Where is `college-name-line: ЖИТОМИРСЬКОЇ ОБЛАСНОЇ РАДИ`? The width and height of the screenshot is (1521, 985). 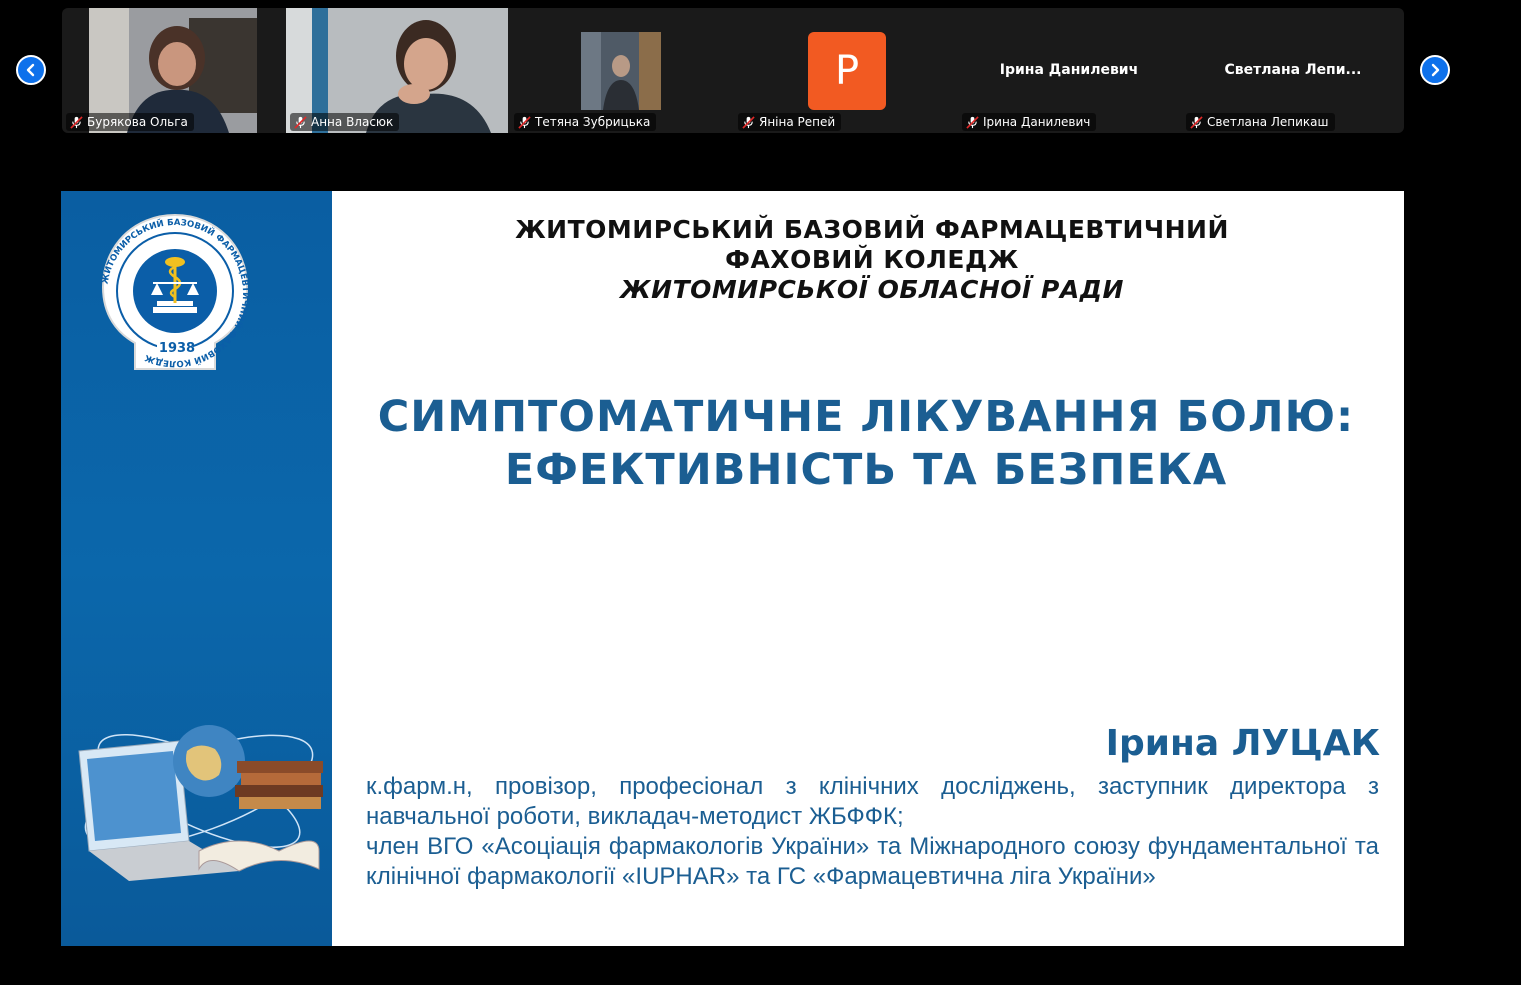 college-name-line: ЖИТОМИРСЬКОЇ ОБЛАСНОЇ РАДИ is located at coordinates (872, 289).